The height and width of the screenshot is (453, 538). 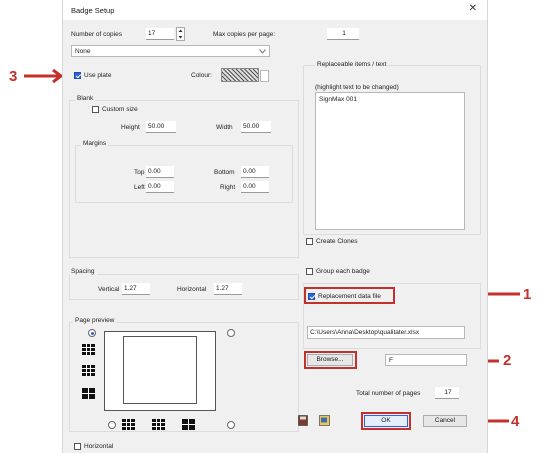 What do you see at coordinates (357, 87) in the screenshot?
I see `replaceable-hint: (highlight text to be changed)` at bounding box center [357, 87].